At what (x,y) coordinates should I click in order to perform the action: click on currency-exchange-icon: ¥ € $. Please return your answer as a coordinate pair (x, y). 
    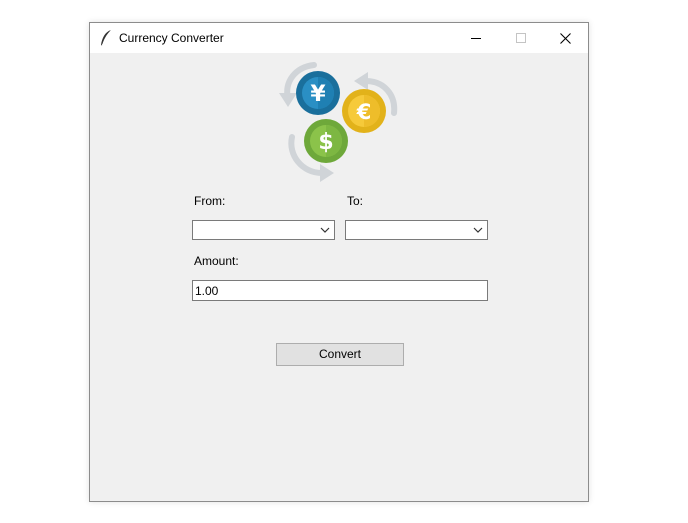
    Looking at the image, I should click on (338, 122).